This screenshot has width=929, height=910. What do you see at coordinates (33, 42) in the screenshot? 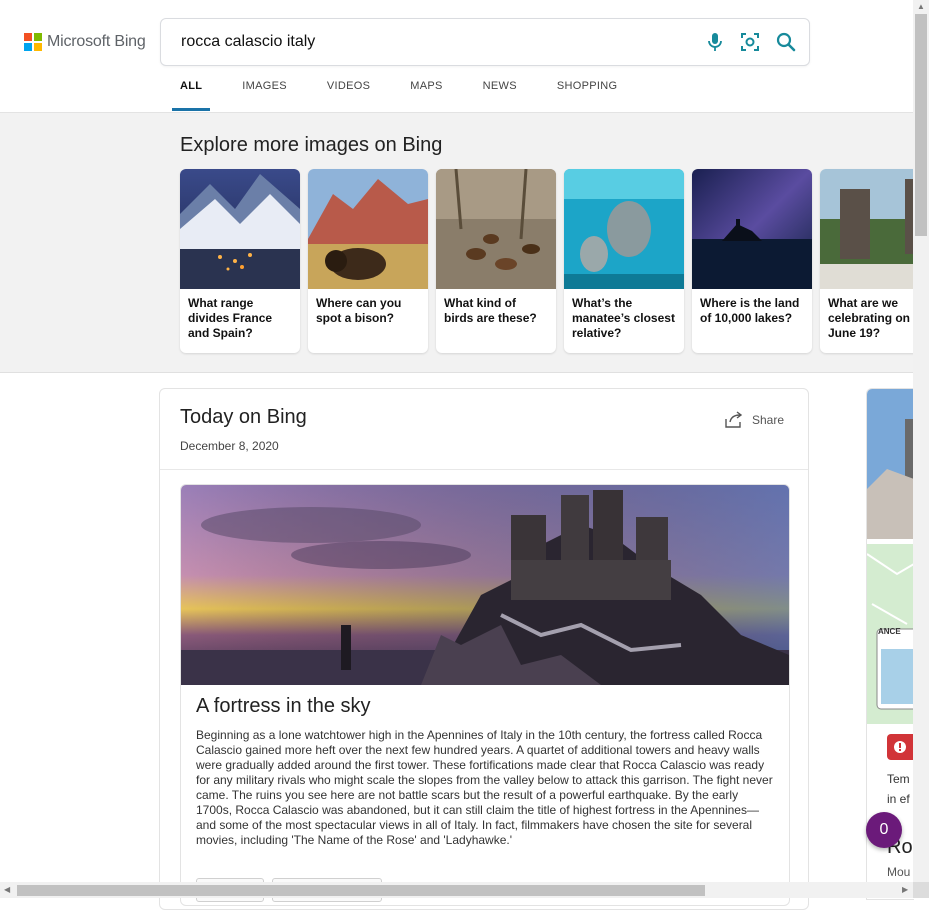
I see `microsoft-logo-icon` at bounding box center [33, 42].